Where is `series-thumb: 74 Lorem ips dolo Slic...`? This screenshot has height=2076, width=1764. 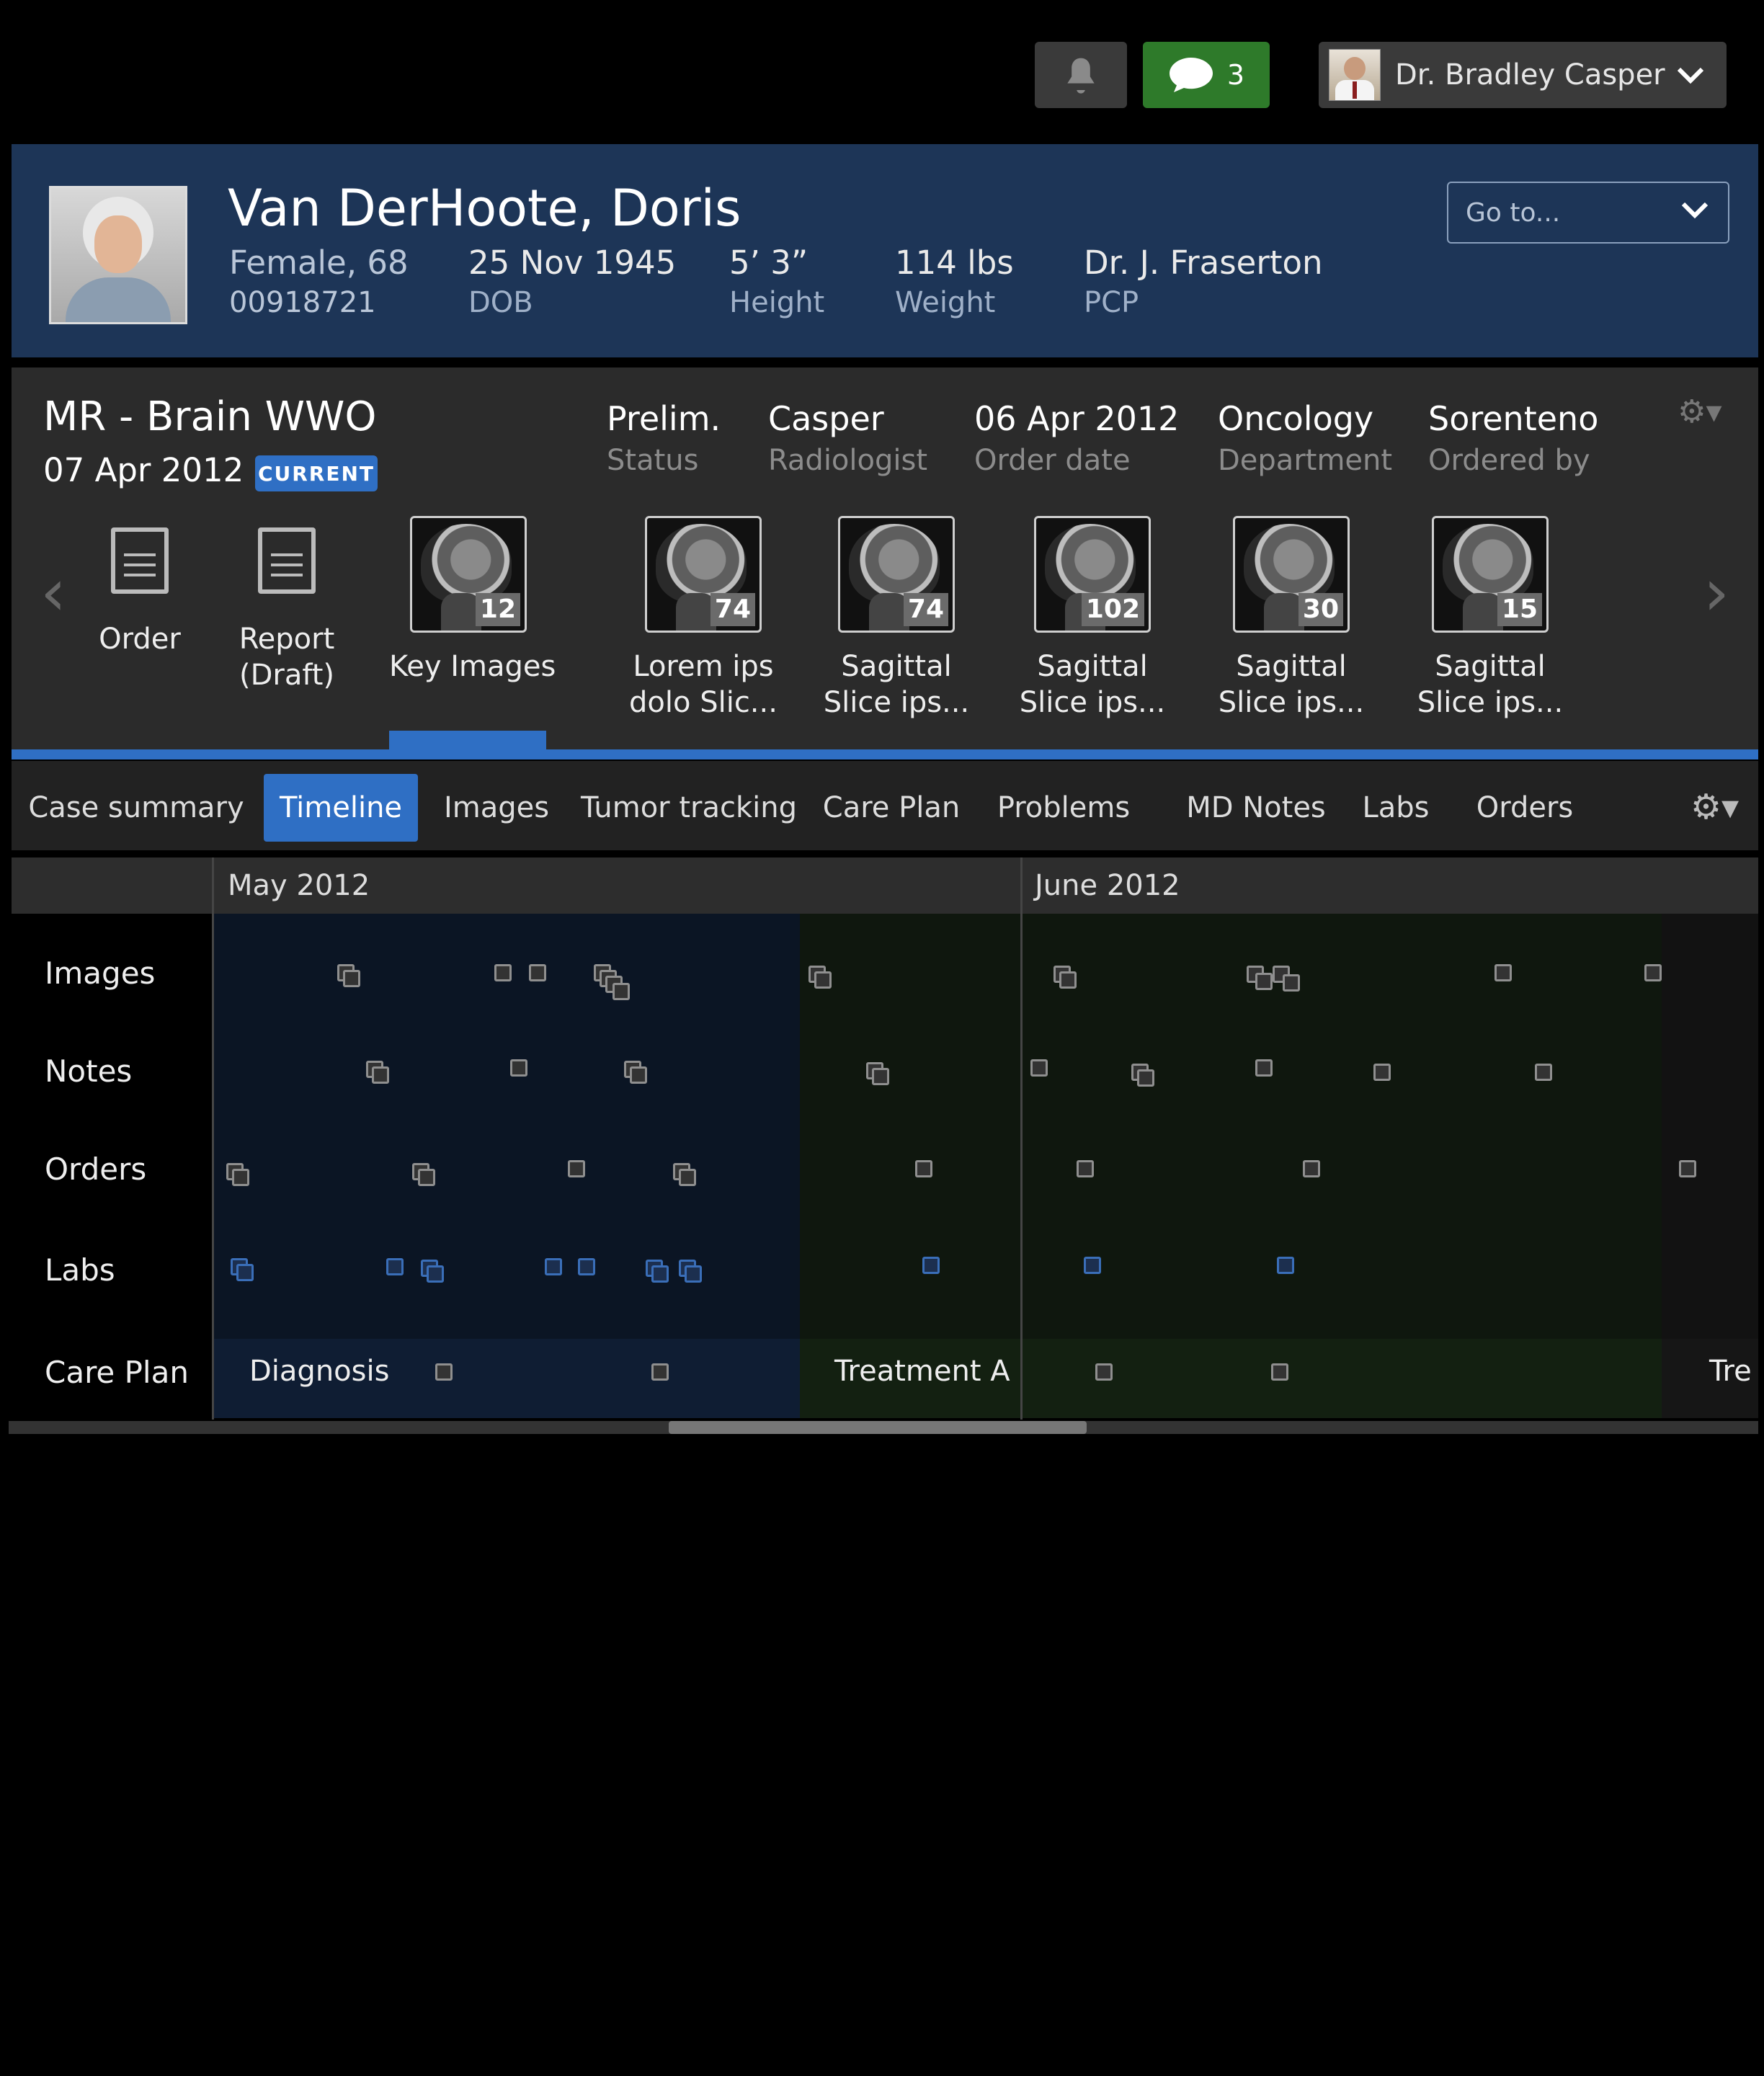 series-thumb: 74 Lorem ips dolo Slic... is located at coordinates (703, 618).